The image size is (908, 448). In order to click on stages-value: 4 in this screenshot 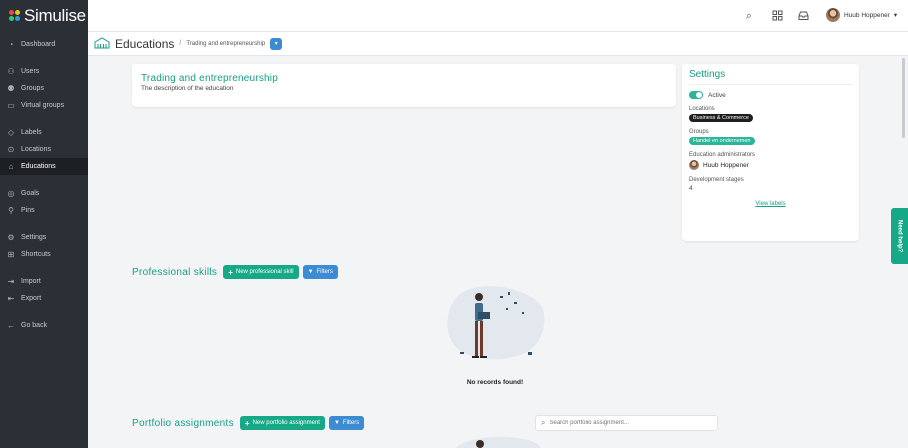, I will do `click(691, 188)`.